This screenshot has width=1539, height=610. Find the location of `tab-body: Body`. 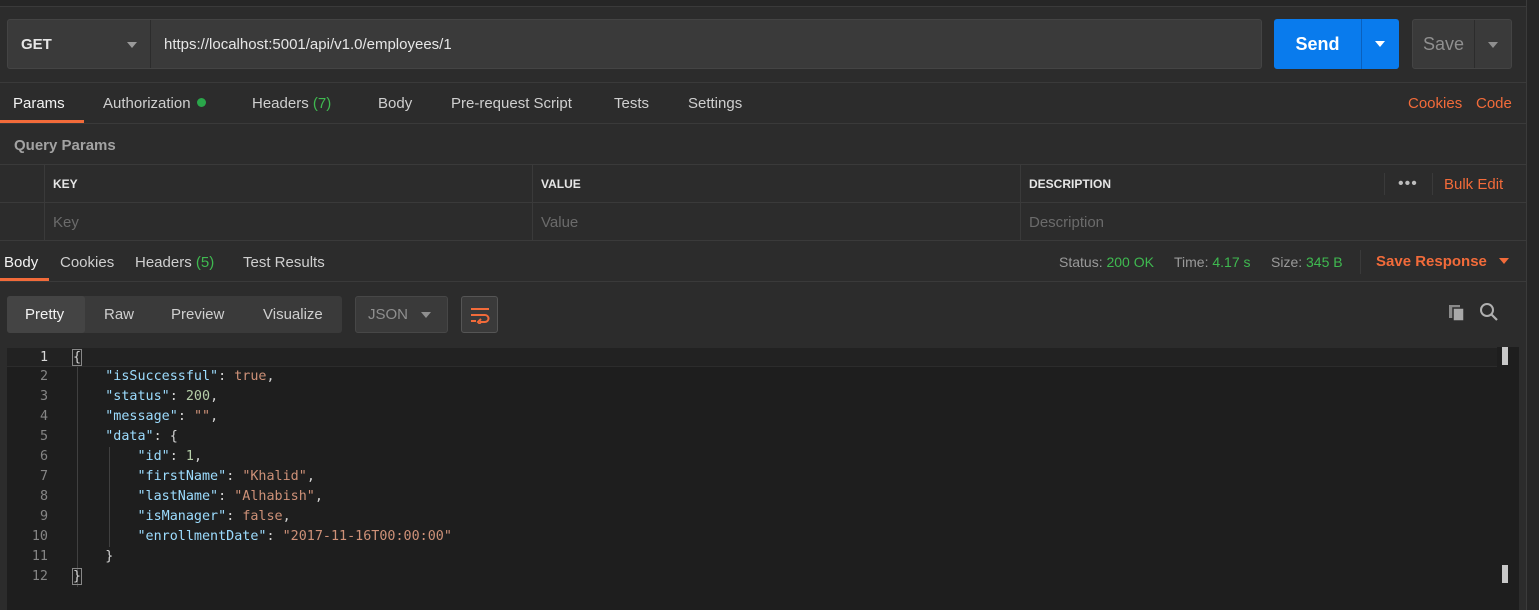

tab-body: Body is located at coordinates (395, 103).